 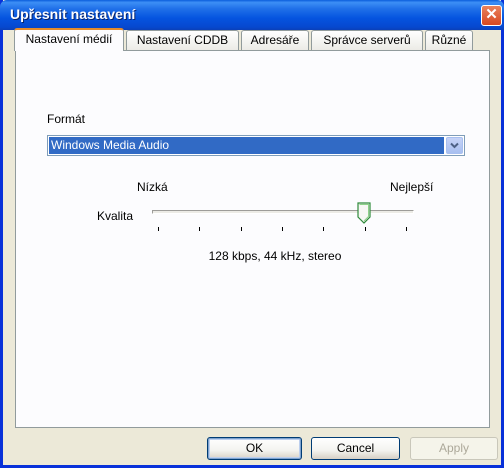 What do you see at coordinates (275, 256) in the screenshot?
I see `quality-status-text: 128 kbps, 44 kHz, stereo` at bounding box center [275, 256].